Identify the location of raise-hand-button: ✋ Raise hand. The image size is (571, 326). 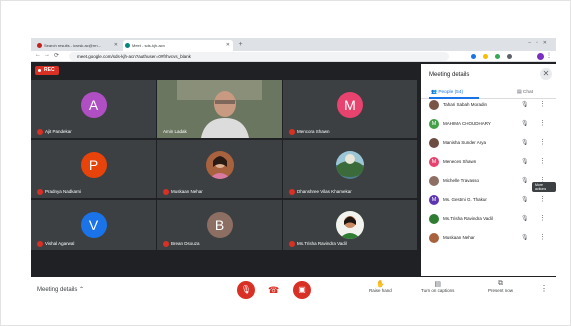
(380, 286).